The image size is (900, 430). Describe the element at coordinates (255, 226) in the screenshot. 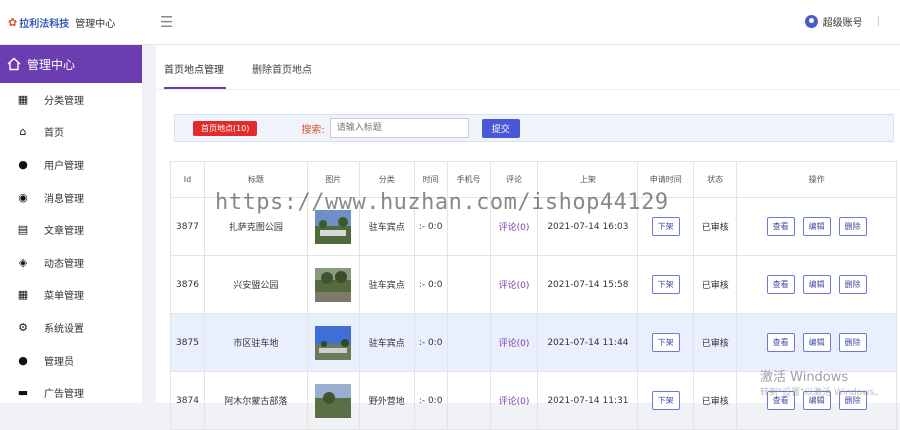

I see `cell-title: 扎萨克图公园` at that location.